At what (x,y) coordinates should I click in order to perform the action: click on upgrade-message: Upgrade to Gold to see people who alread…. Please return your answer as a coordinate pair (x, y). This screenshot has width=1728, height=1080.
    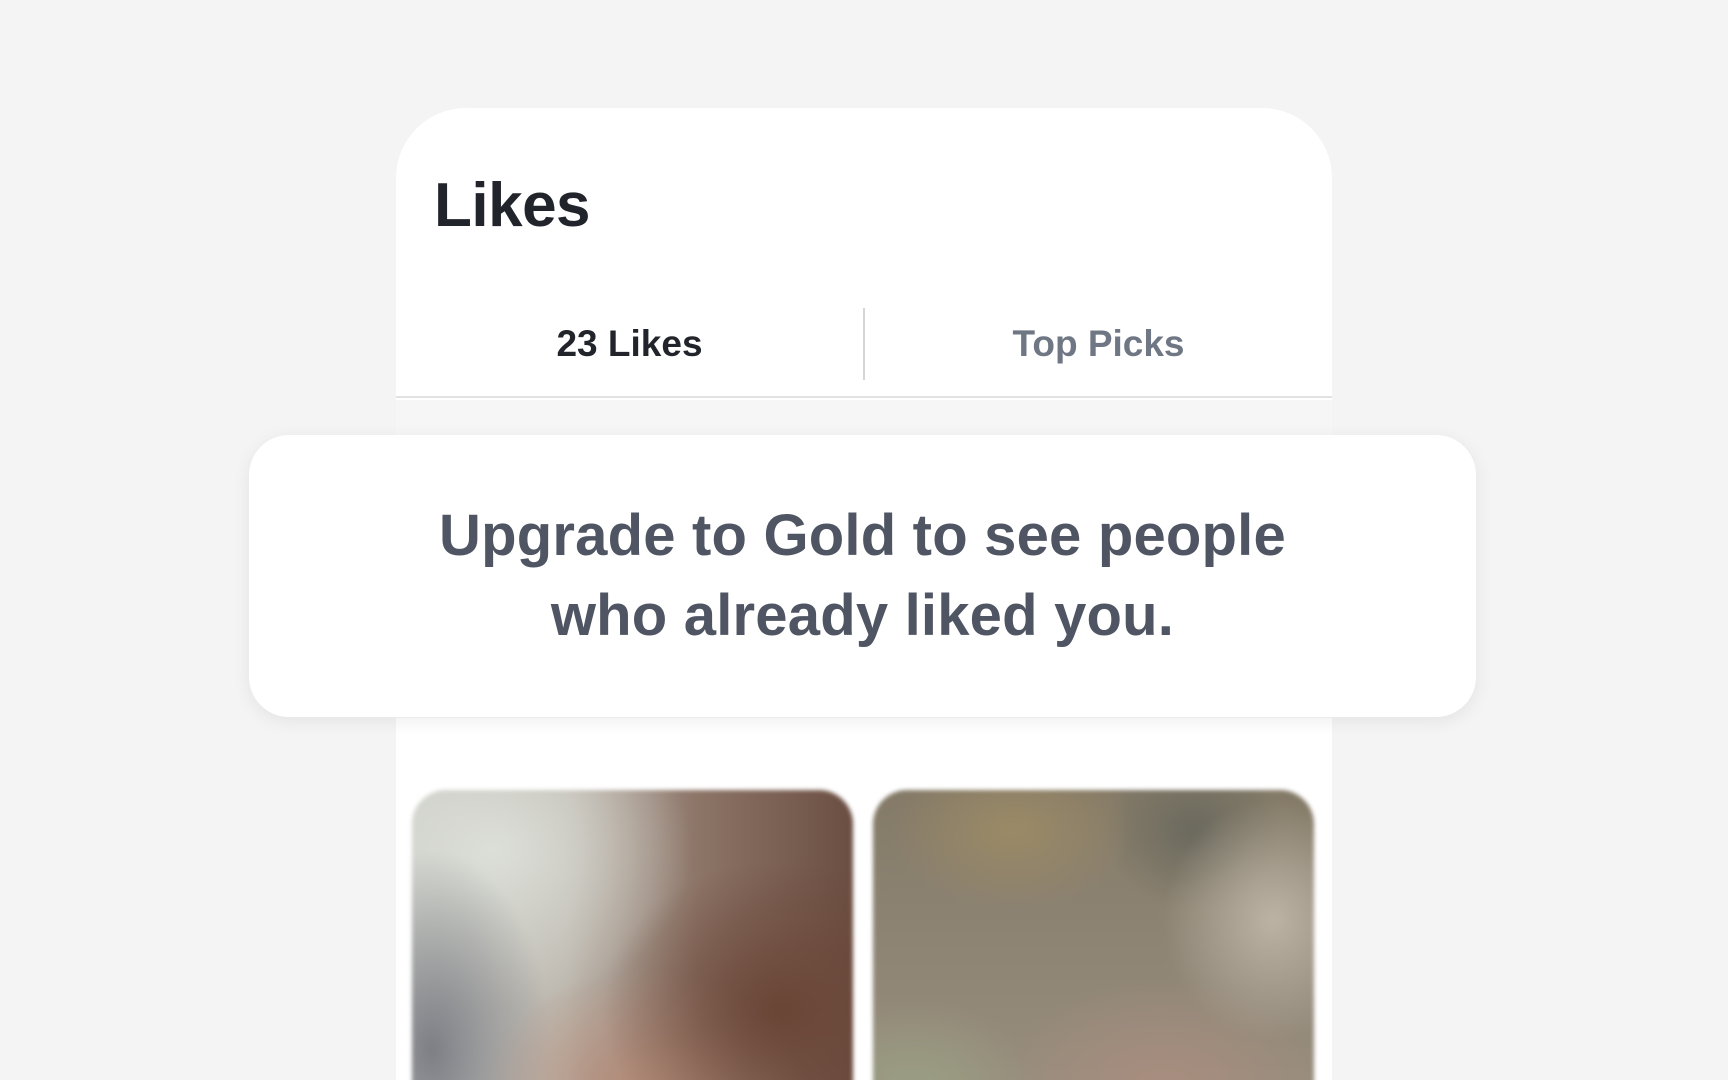
    Looking at the image, I should click on (862, 575).